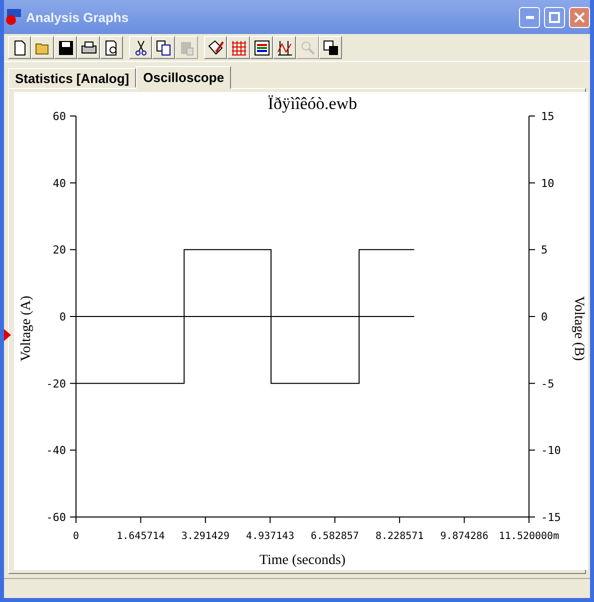 The width and height of the screenshot is (594, 602). What do you see at coordinates (270, 536) in the screenshot?
I see `x-tick-label: 4.937143` at bounding box center [270, 536].